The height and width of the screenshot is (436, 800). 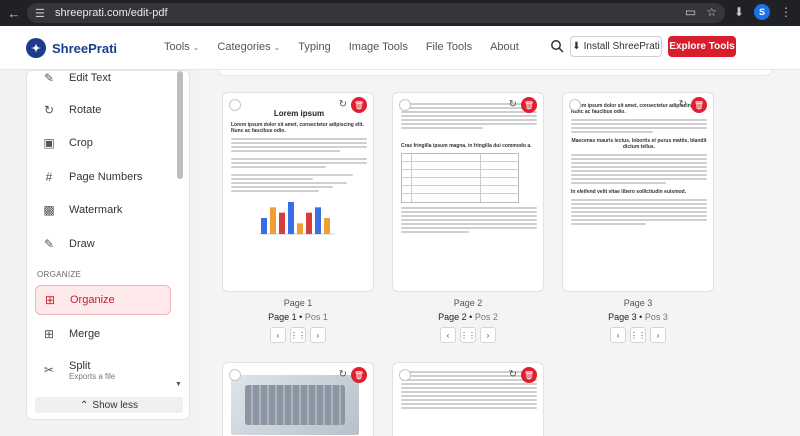 I want to click on sidebar-item-page-numbers: # Page Numbers, so click(x=103, y=177).